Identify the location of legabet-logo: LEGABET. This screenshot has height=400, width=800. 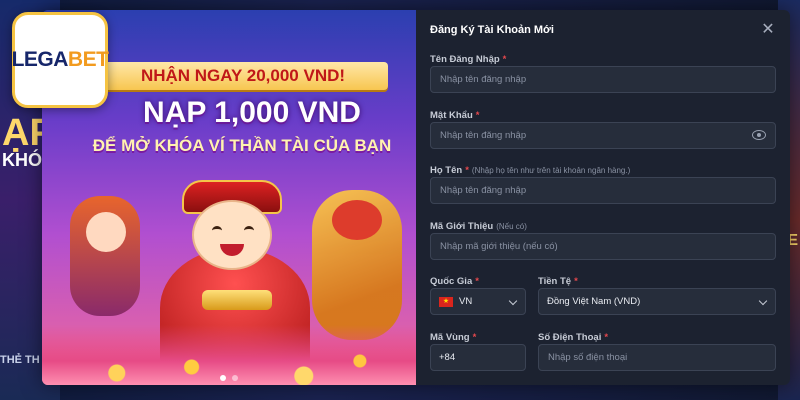
(60, 60).